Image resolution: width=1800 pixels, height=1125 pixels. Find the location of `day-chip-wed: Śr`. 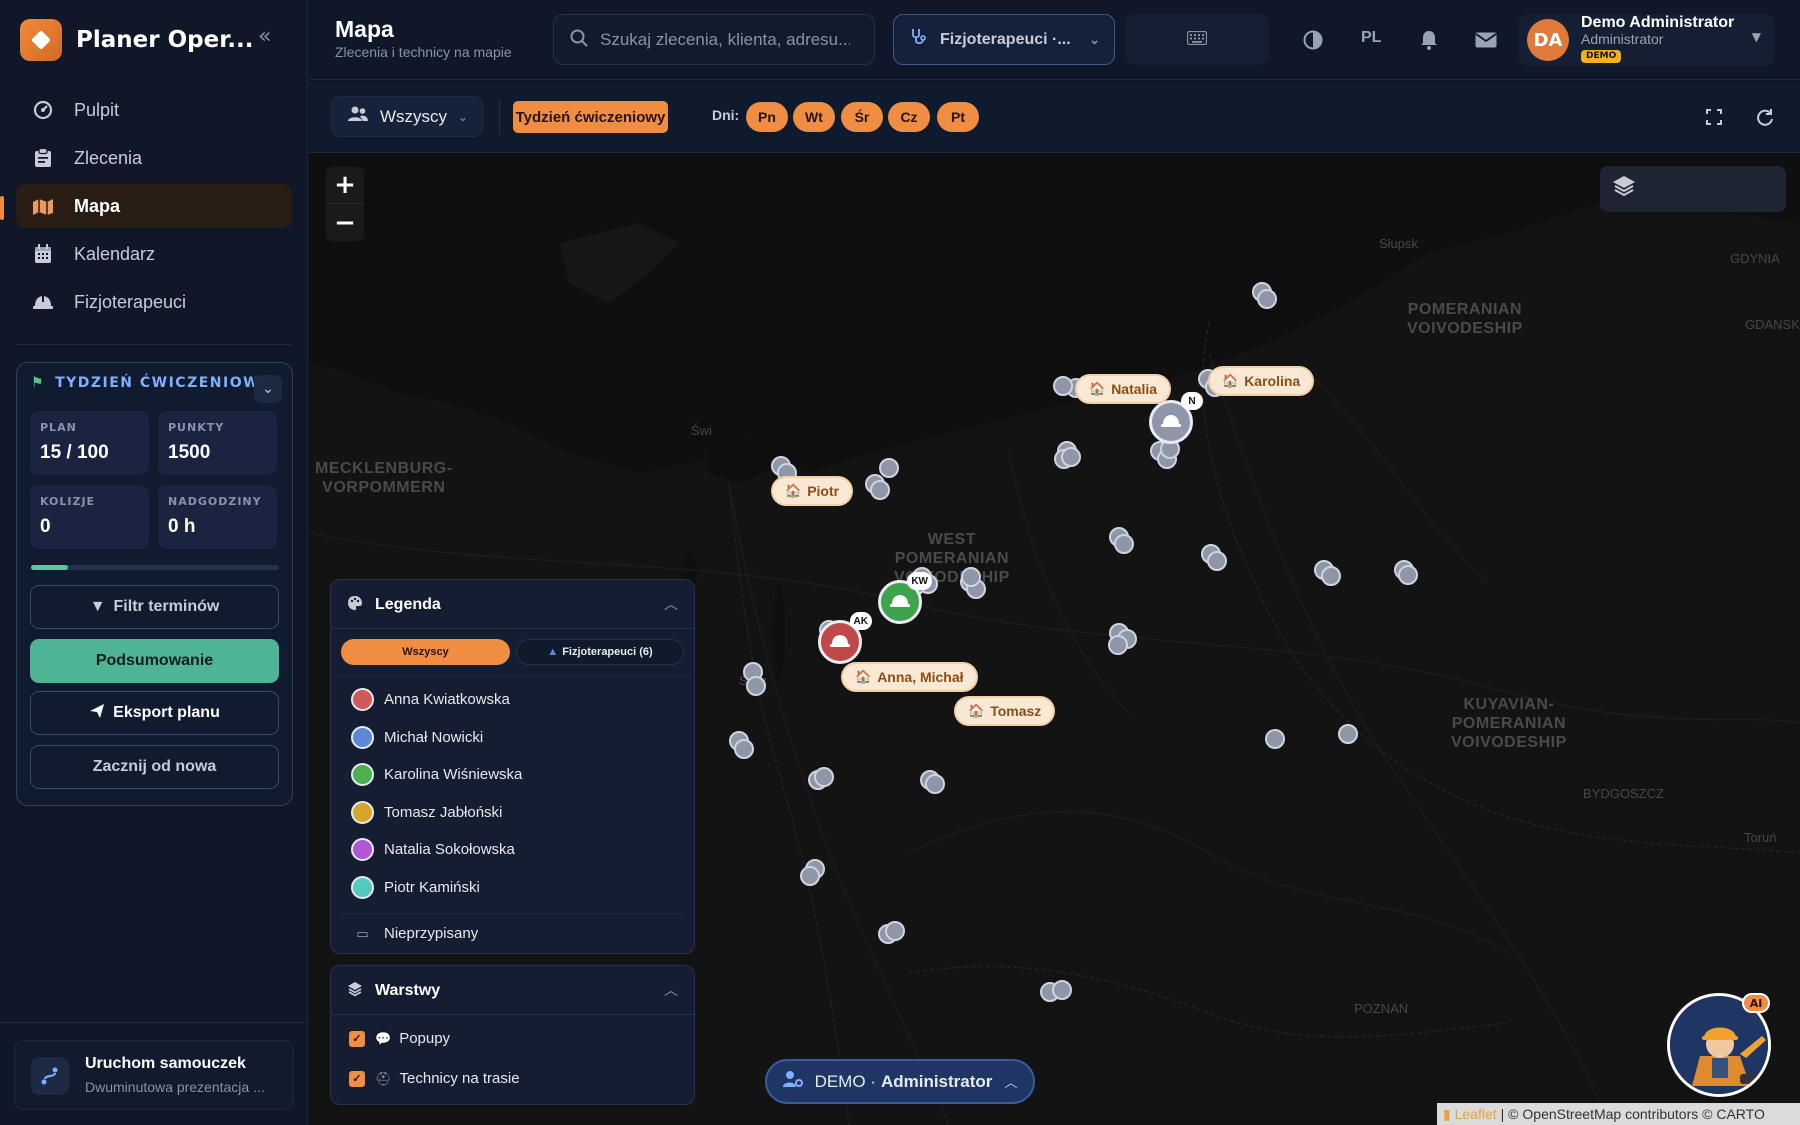

day-chip-wed: Śr is located at coordinates (862, 117).